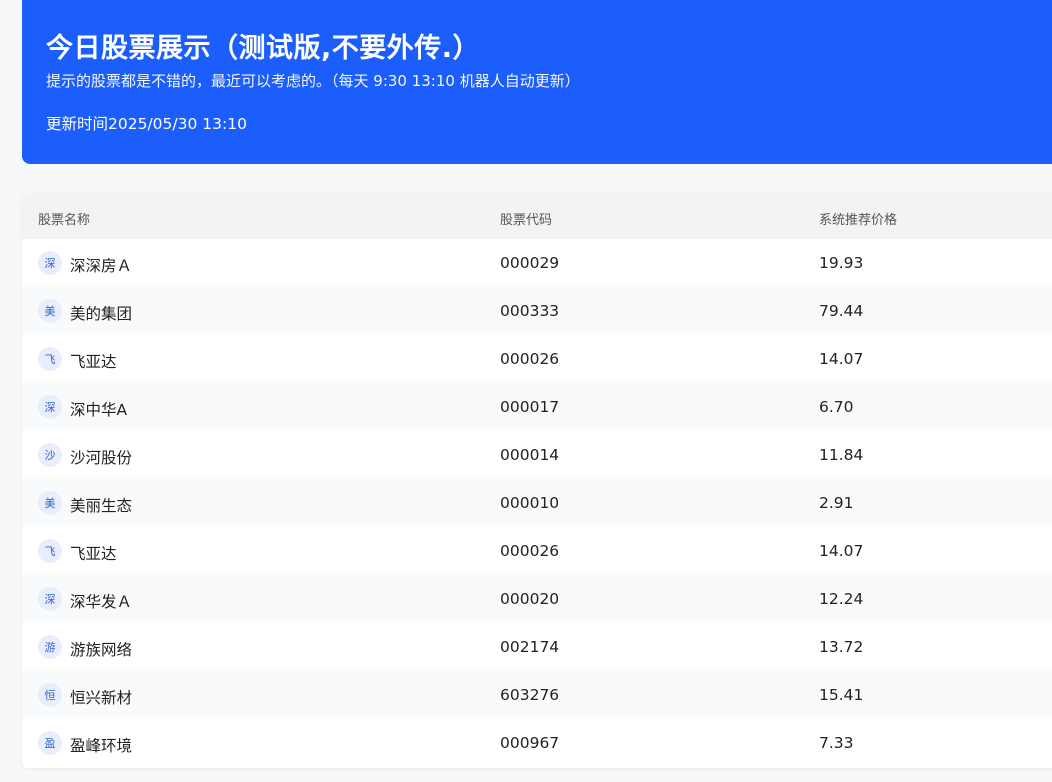 Image resolution: width=1052 pixels, height=782 pixels. I want to click on table-row: 美美丽生态 000010 2.91, so click(537, 503).